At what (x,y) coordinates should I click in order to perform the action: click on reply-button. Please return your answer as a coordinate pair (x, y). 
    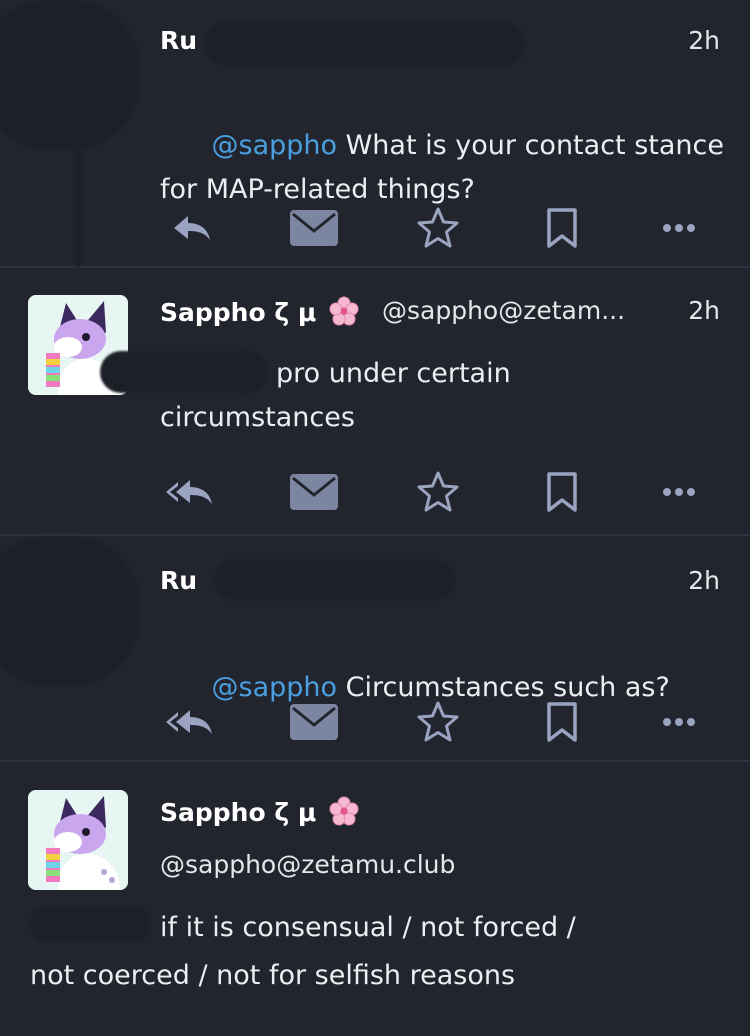
    Looking at the image, I should click on (192, 228).